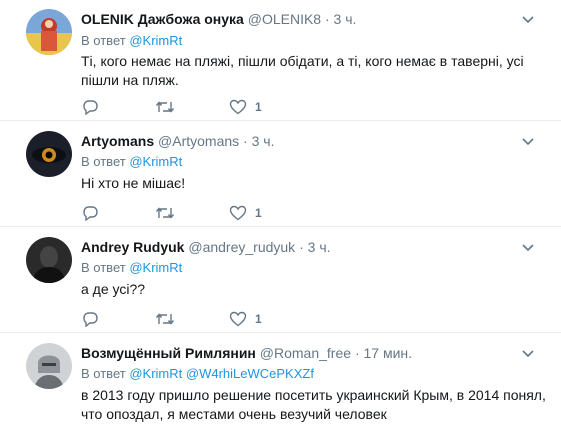  What do you see at coordinates (117, 141) in the screenshot?
I see `fullname: Artyomans` at bounding box center [117, 141].